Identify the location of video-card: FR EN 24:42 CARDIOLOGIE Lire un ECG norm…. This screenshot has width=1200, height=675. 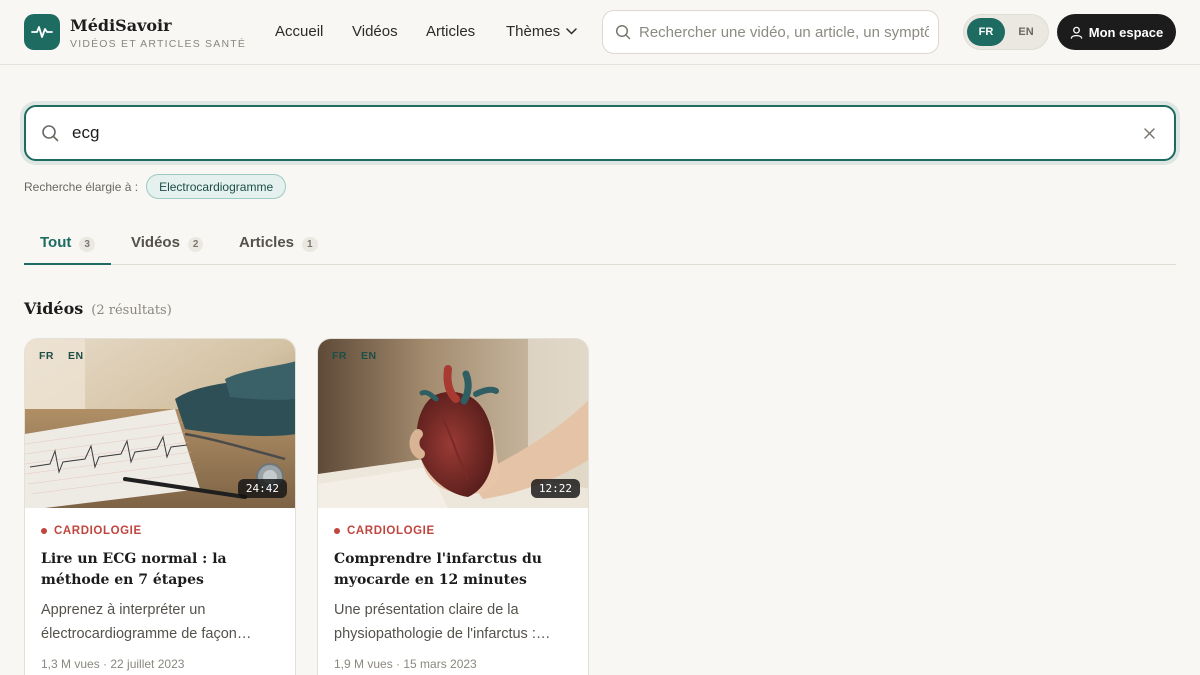
(160, 506).